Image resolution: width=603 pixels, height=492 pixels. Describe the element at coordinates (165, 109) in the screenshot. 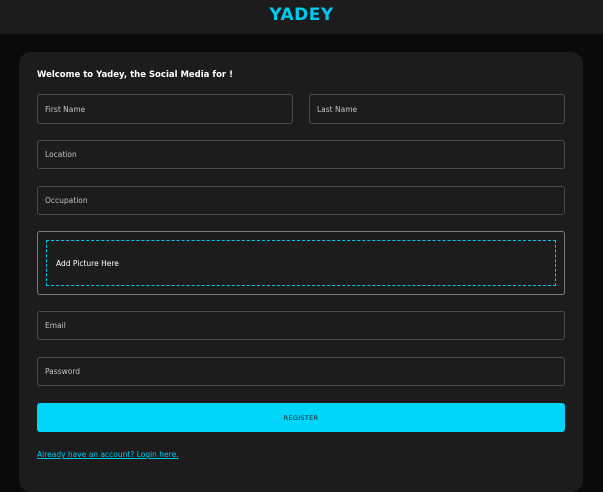

I see `first-name-input` at that location.